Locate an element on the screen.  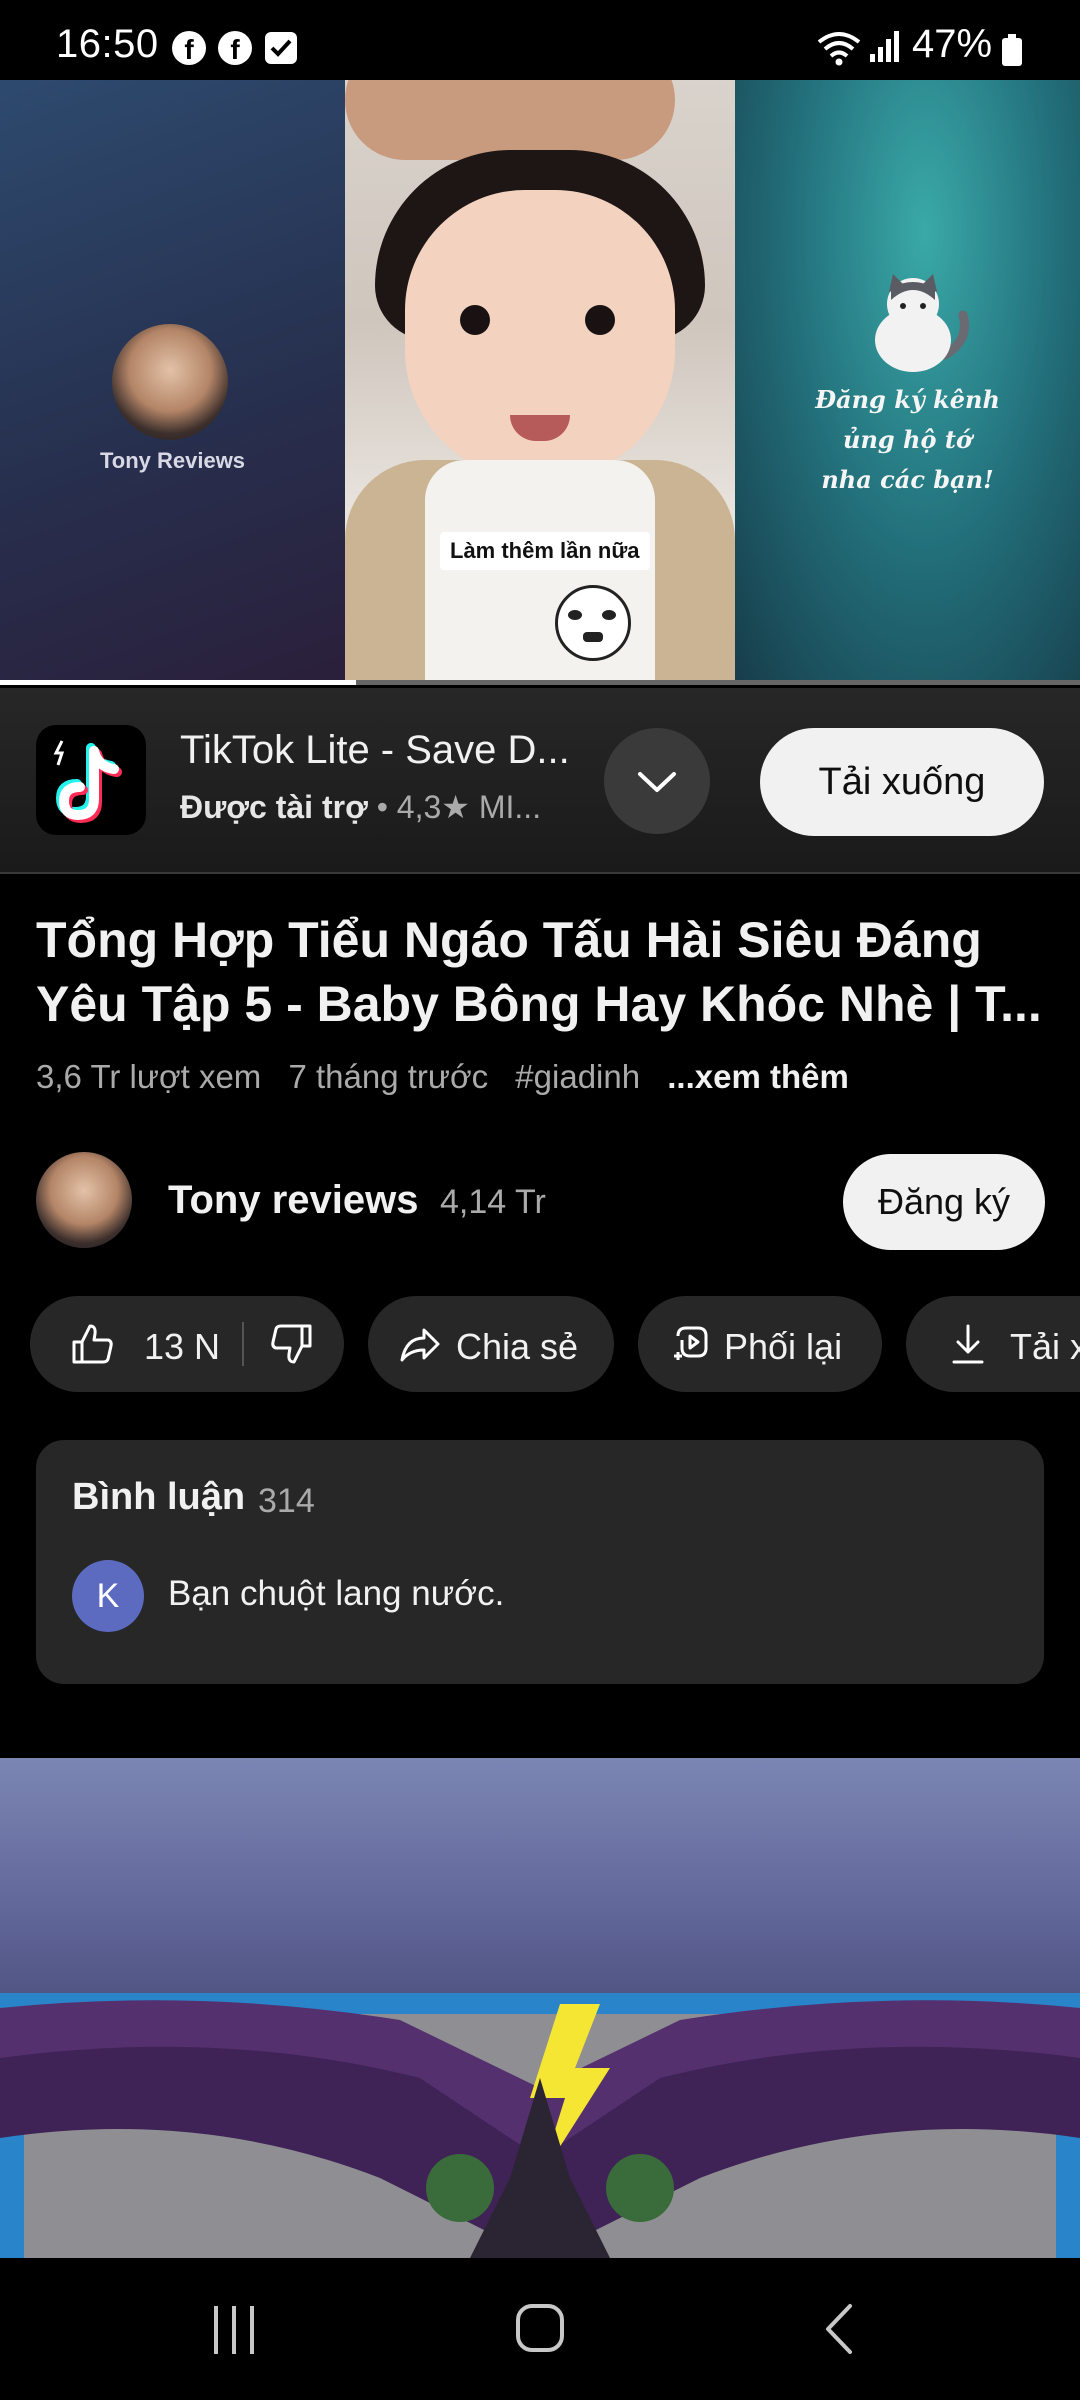
download-button: Tải x is located at coordinates (993, 1344).